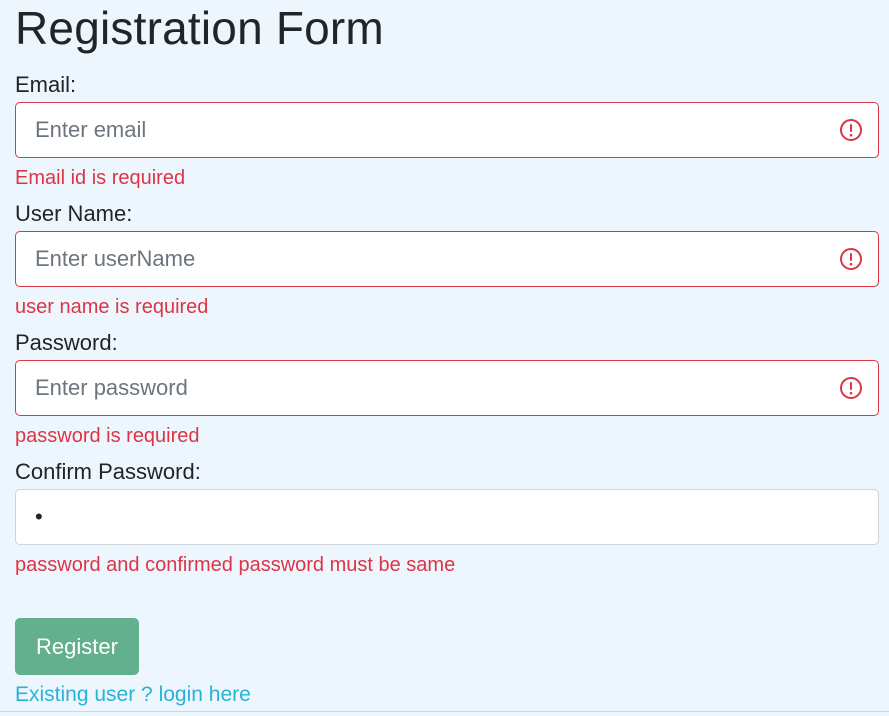  I want to click on login-link: Existing user ? login here, so click(133, 695).